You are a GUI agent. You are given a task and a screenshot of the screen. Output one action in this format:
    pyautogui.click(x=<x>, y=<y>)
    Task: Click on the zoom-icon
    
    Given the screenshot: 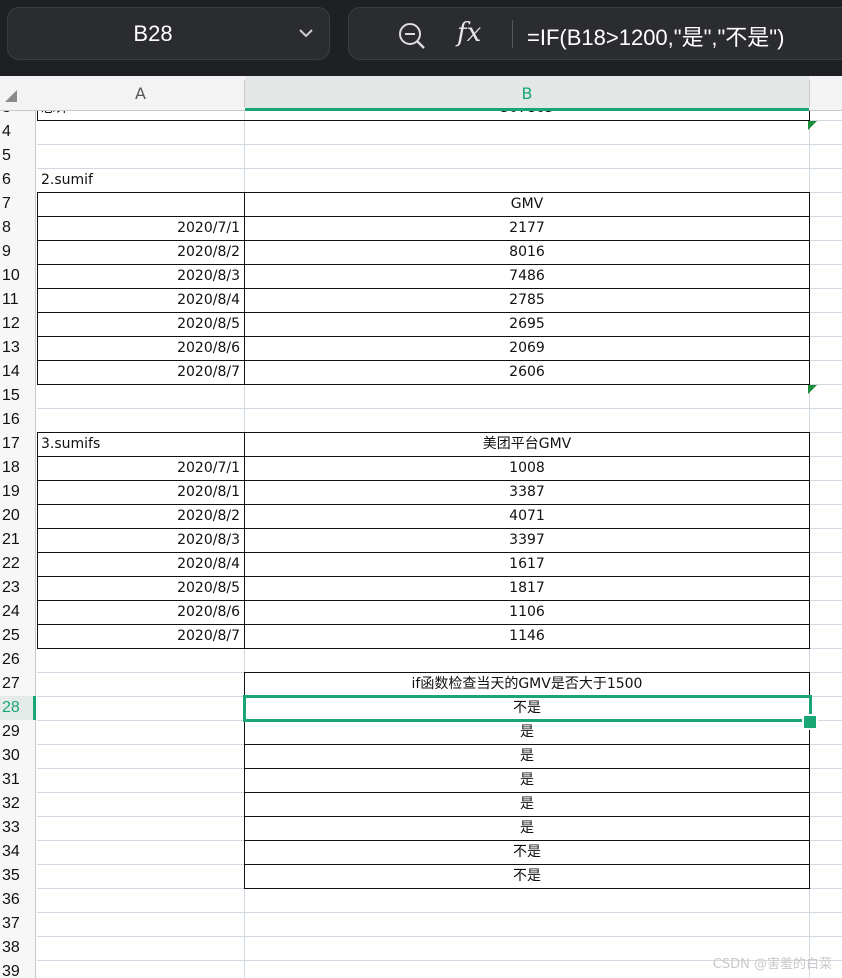 What is the action you would take?
    pyautogui.click(x=412, y=36)
    